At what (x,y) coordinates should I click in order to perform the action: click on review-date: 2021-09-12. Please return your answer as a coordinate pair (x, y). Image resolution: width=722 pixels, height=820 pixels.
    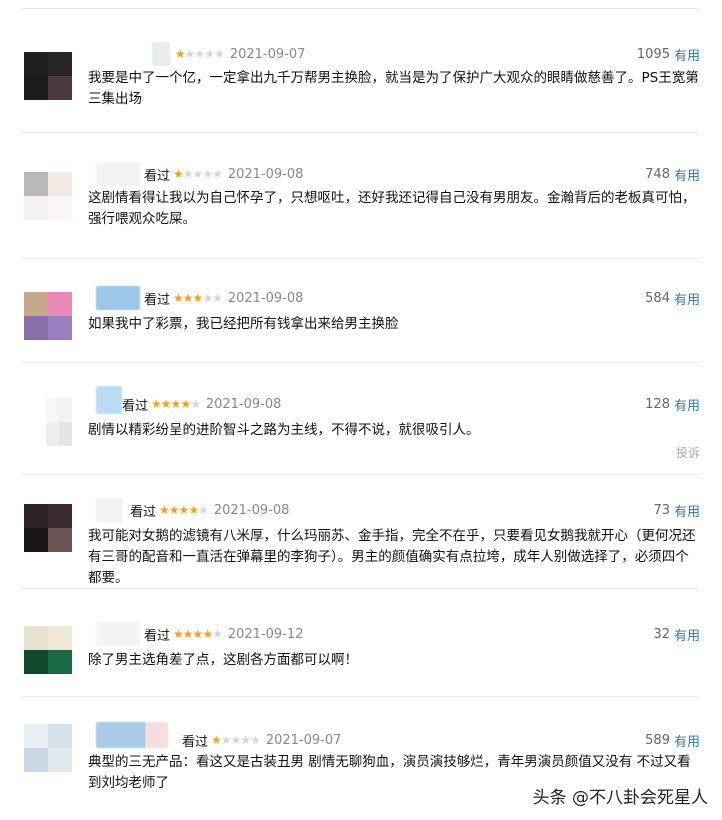
    Looking at the image, I should click on (265, 634).